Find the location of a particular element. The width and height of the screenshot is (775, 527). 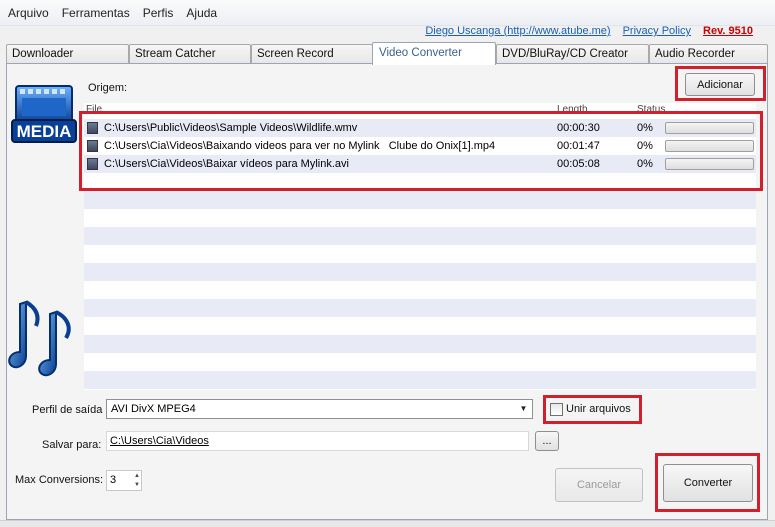

status-bar is located at coordinates (387, 523).